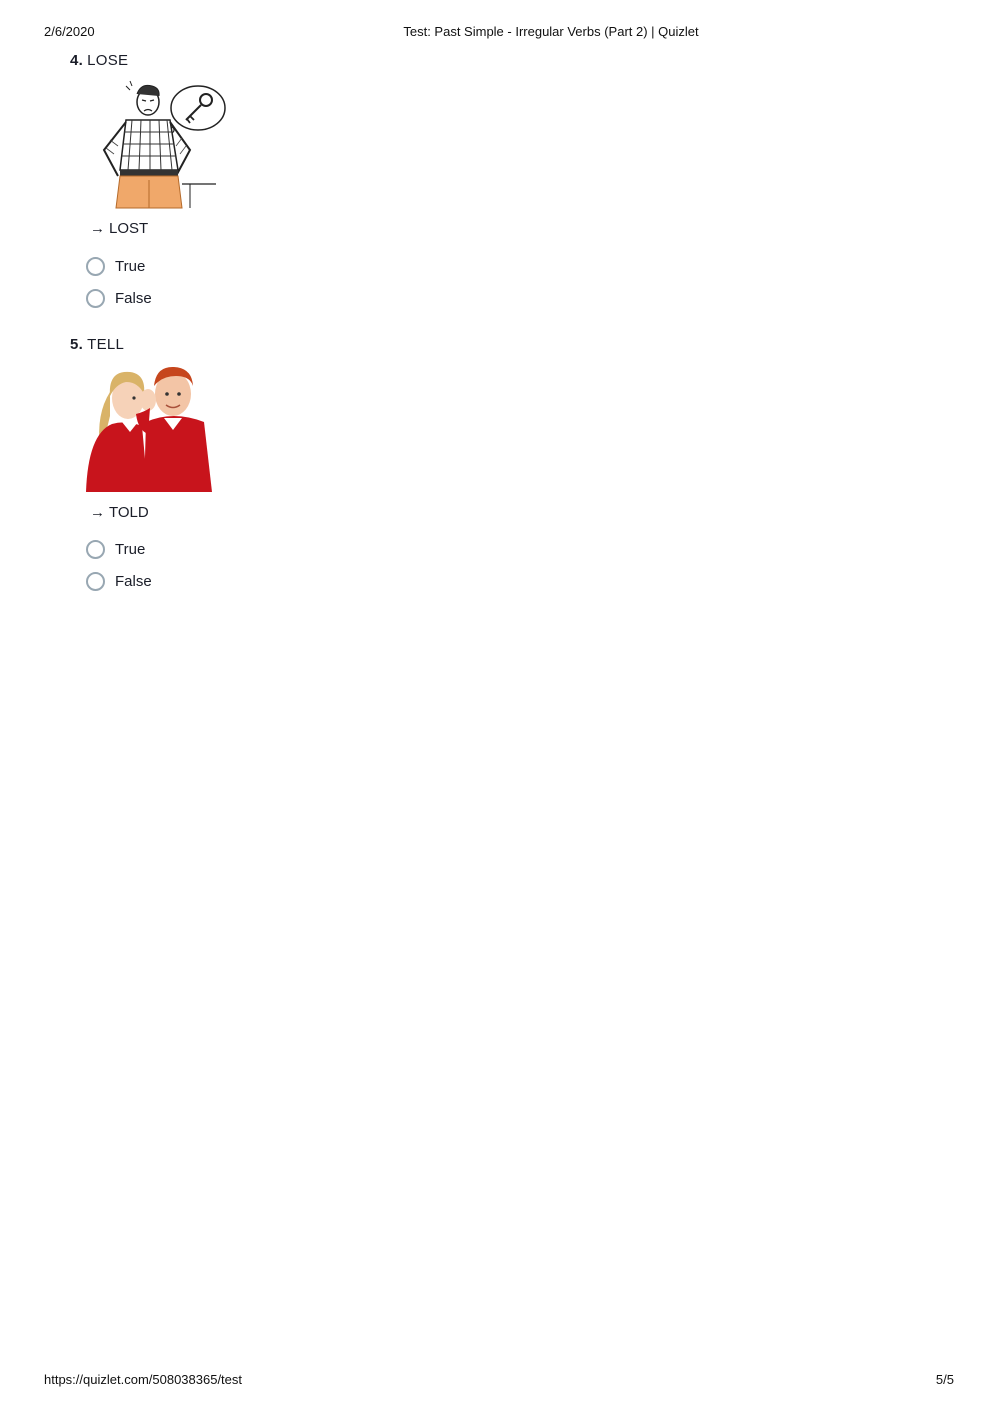  I want to click on question-heading: 4. LOSE, so click(270, 61).